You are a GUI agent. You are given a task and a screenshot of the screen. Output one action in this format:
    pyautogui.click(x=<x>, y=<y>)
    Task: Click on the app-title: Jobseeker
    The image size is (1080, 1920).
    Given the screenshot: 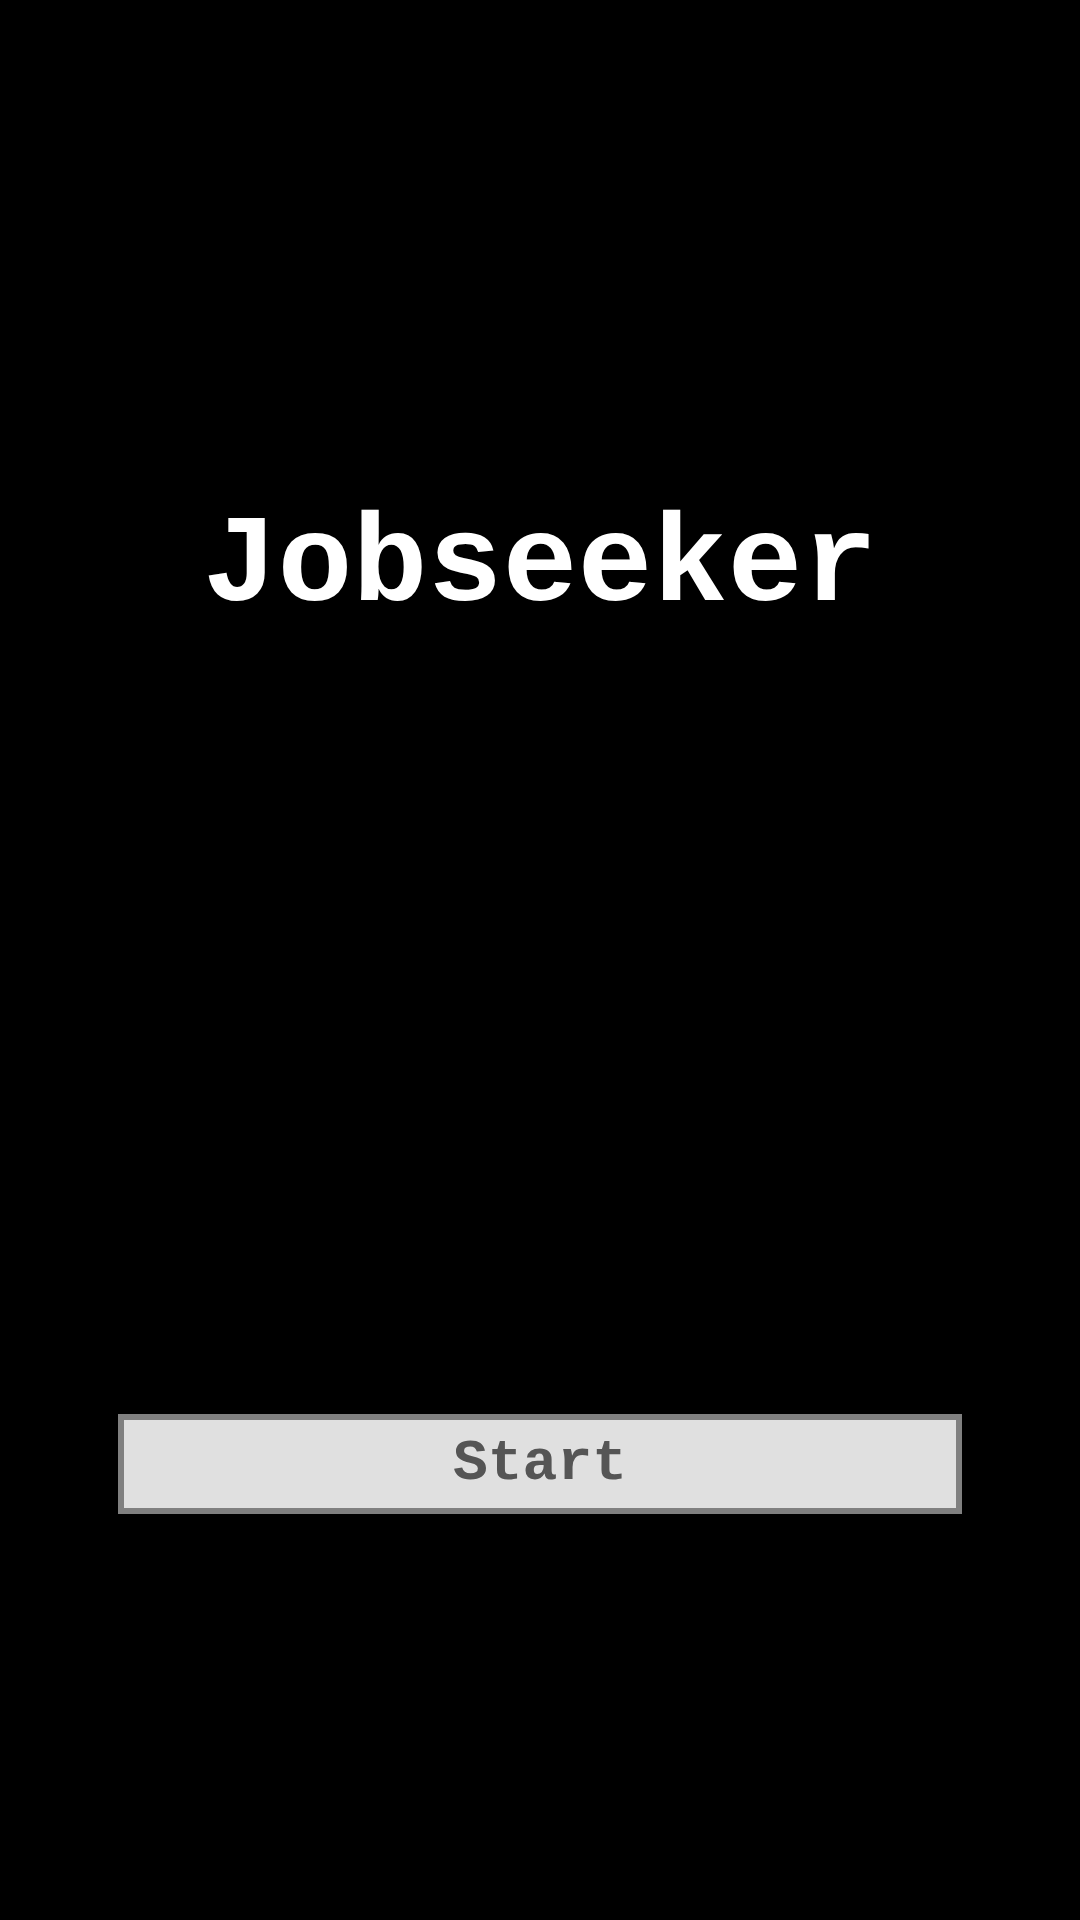 What is the action you would take?
    pyautogui.click(x=540, y=567)
    